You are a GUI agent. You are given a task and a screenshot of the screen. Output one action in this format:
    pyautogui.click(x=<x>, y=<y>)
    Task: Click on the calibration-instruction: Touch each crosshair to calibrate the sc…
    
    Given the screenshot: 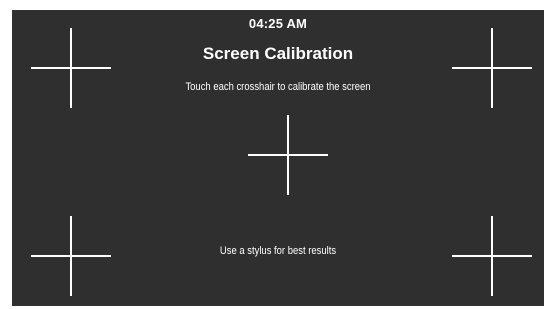 What is the action you would take?
    pyautogui.click(x=278, y=87)
    